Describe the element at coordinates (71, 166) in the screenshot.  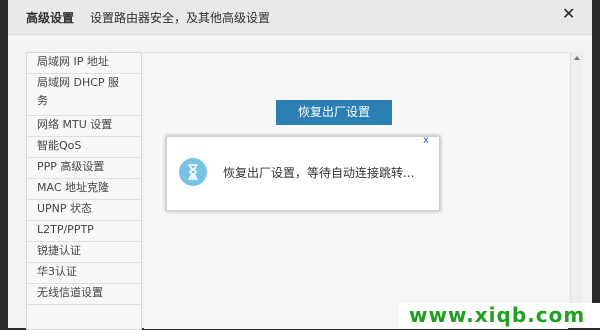
I see `sidebar-item-label: PPP 高级设置` at that location.